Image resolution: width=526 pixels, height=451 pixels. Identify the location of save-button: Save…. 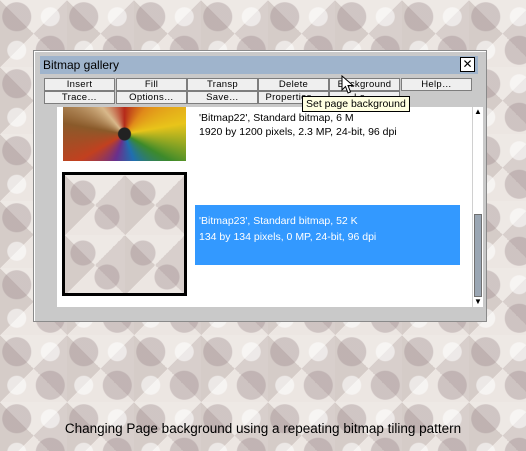
(222, 97).